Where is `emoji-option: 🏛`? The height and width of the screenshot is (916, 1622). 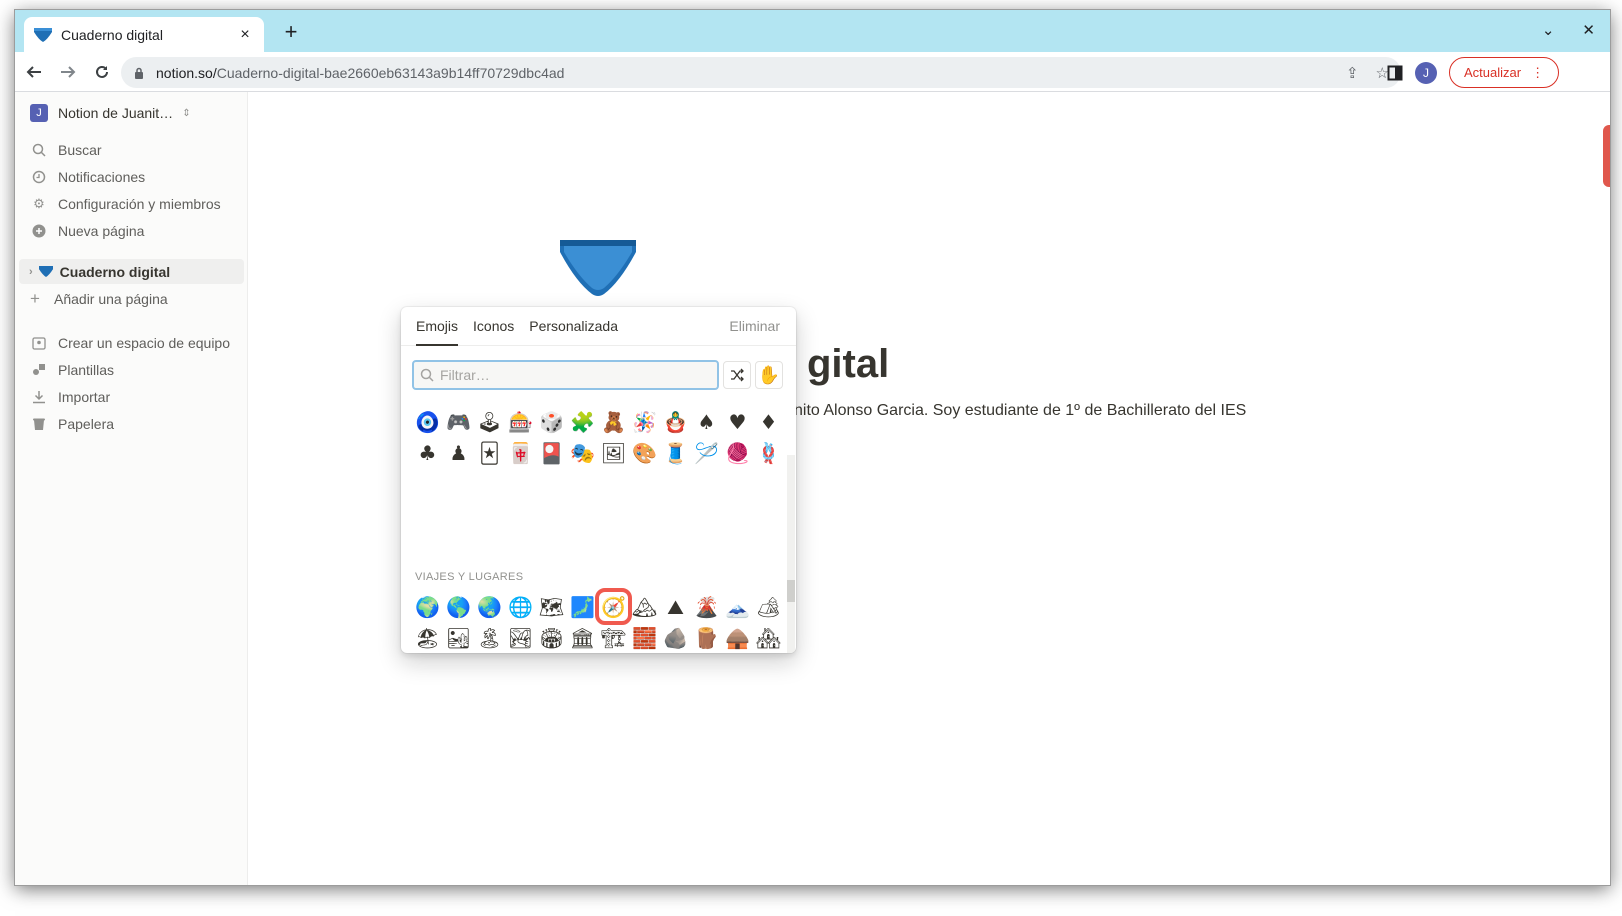
emoji-option: 🏛 is located at coordinates (582, 637).